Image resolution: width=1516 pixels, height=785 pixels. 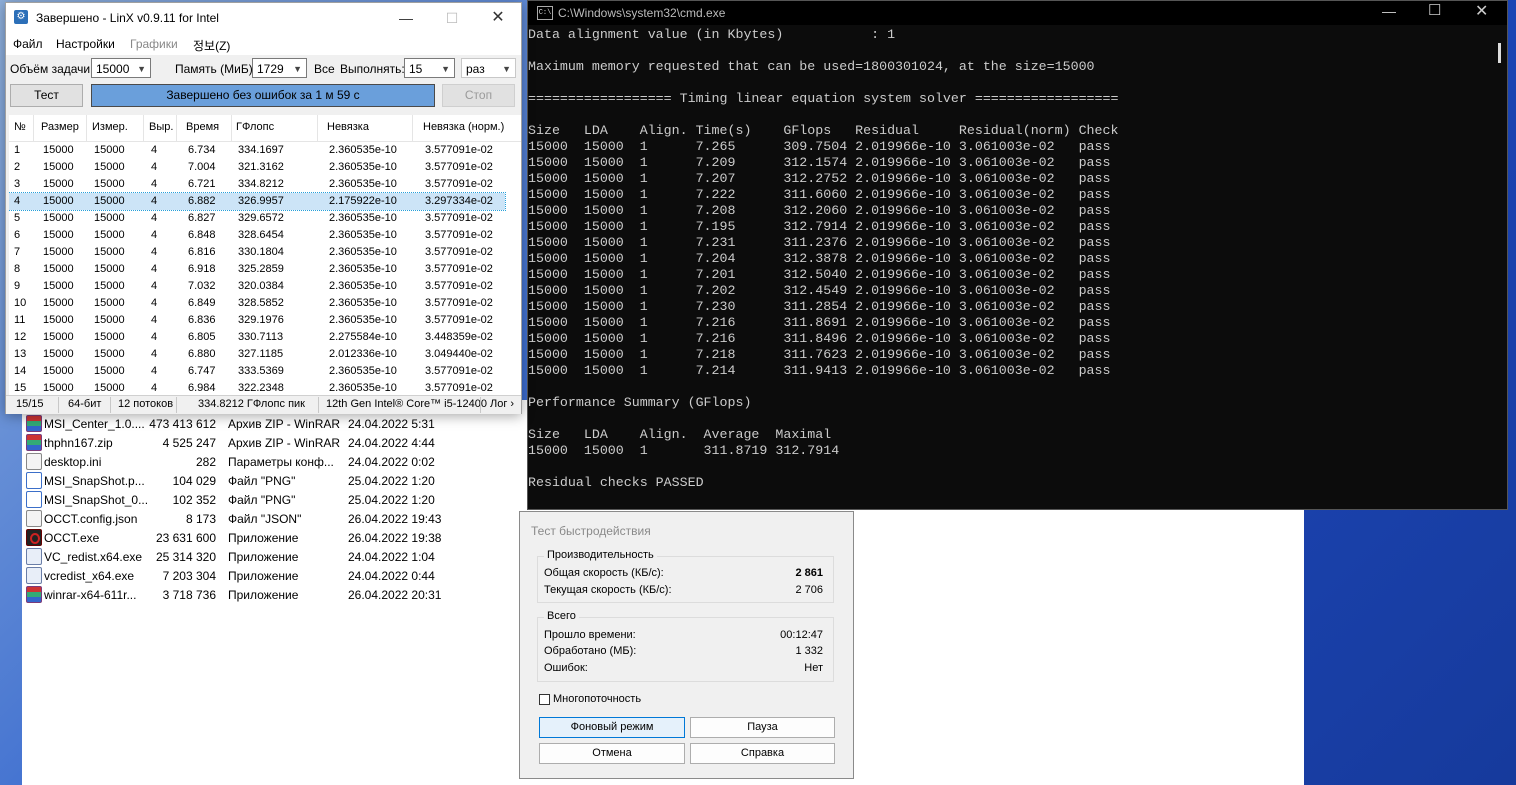 What do you see at coordinates (46, 95) in the screenshot?
I see `test-button: Тест` at bounding box center [46, 95].